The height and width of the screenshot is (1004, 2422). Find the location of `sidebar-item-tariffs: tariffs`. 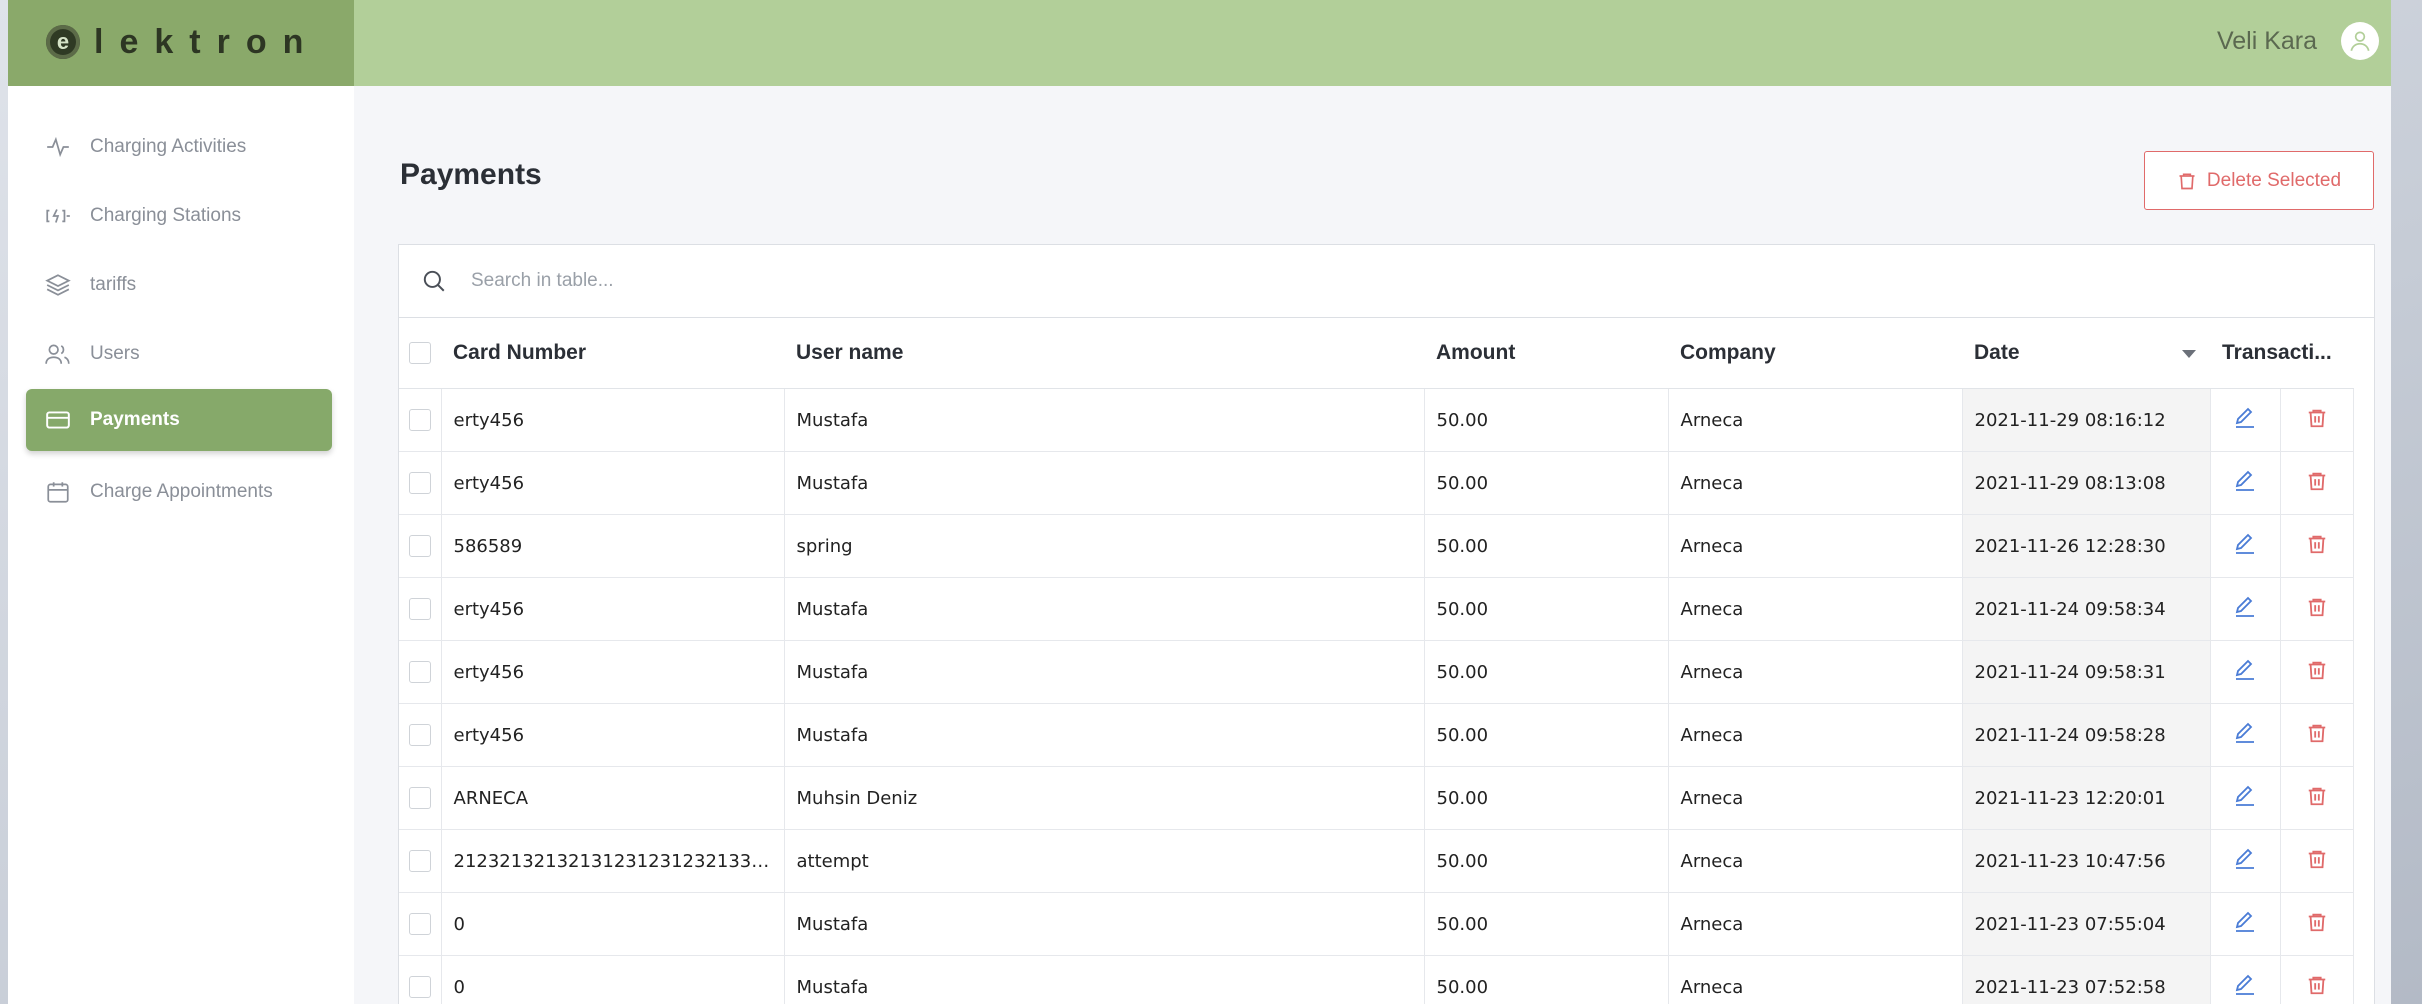

sidebar-item-tariffs: tariffs is located at coordinates (179, 285).